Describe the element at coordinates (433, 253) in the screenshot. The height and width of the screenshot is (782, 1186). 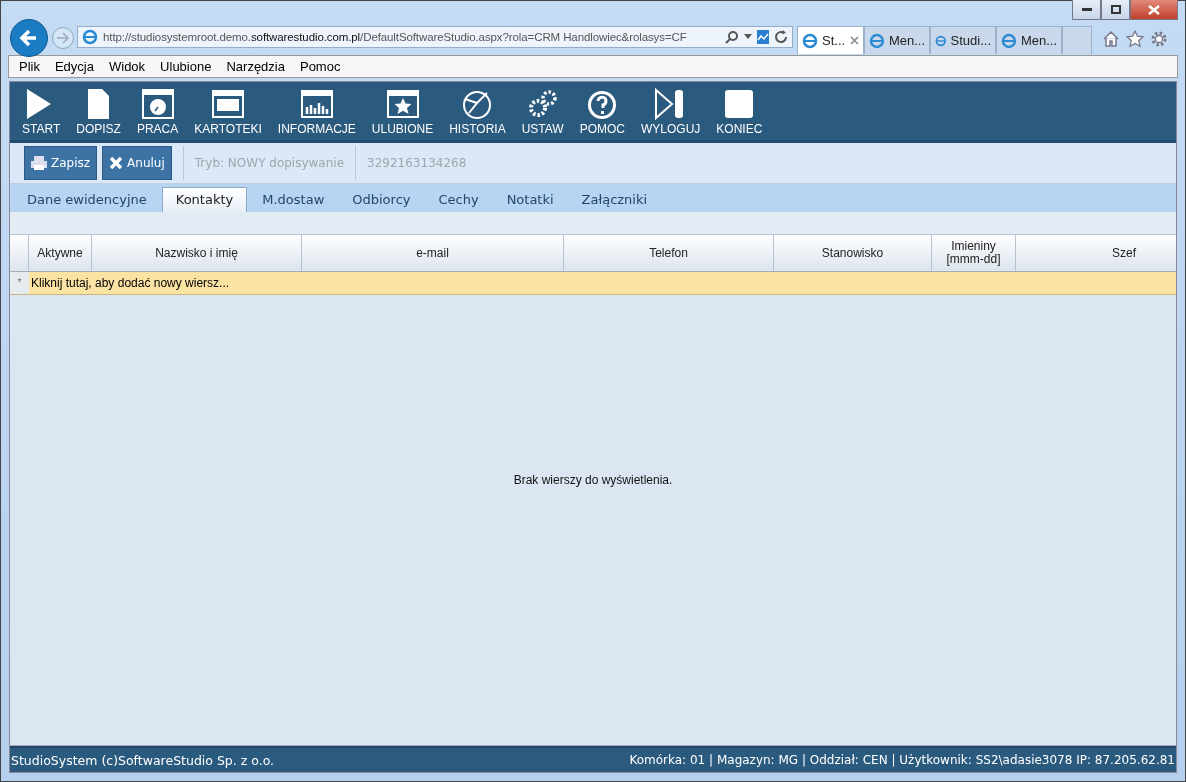
I see `column-header: e-mail` at that location.